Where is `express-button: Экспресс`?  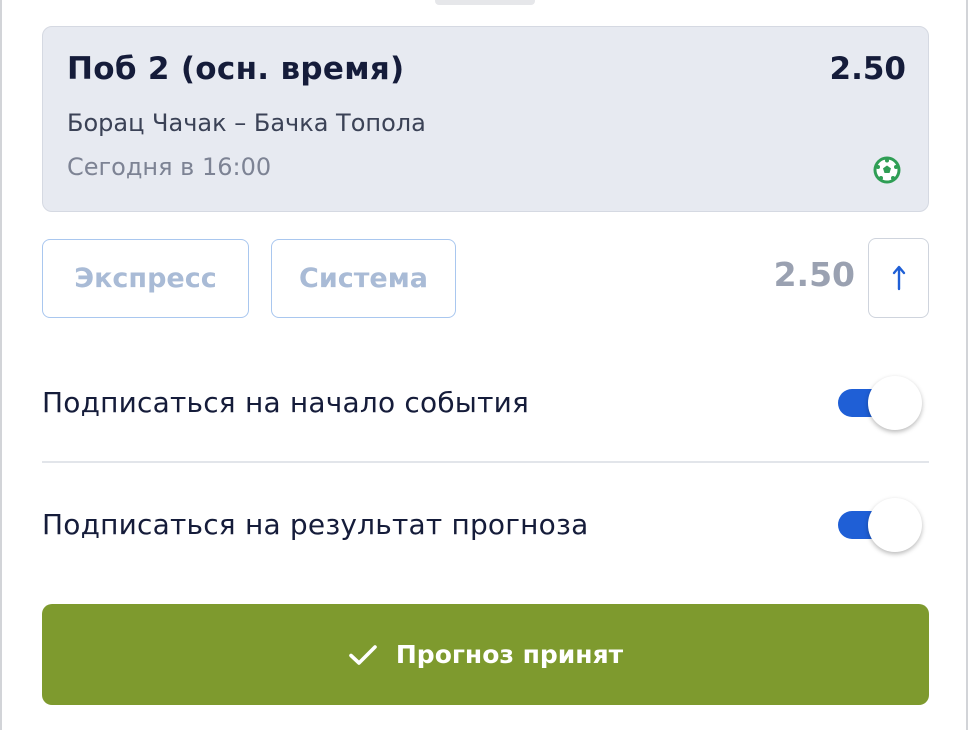
express-button: Экспресс is located at coordinates (145, 278).